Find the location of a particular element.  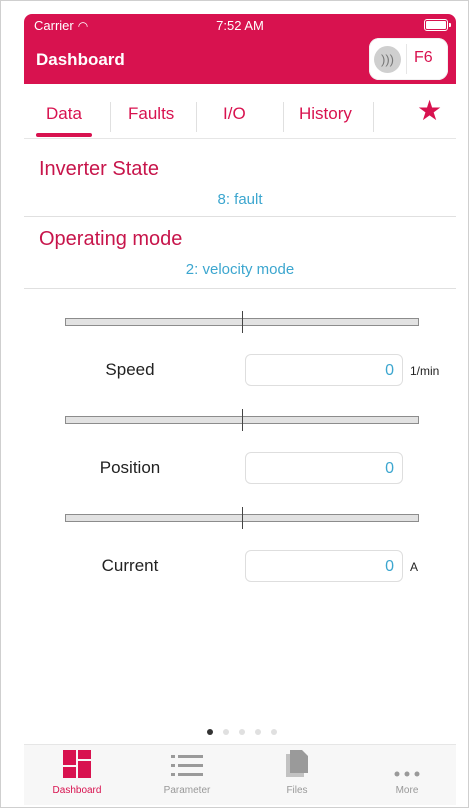

star-icon: ★ is located at coordinates (429, 110).